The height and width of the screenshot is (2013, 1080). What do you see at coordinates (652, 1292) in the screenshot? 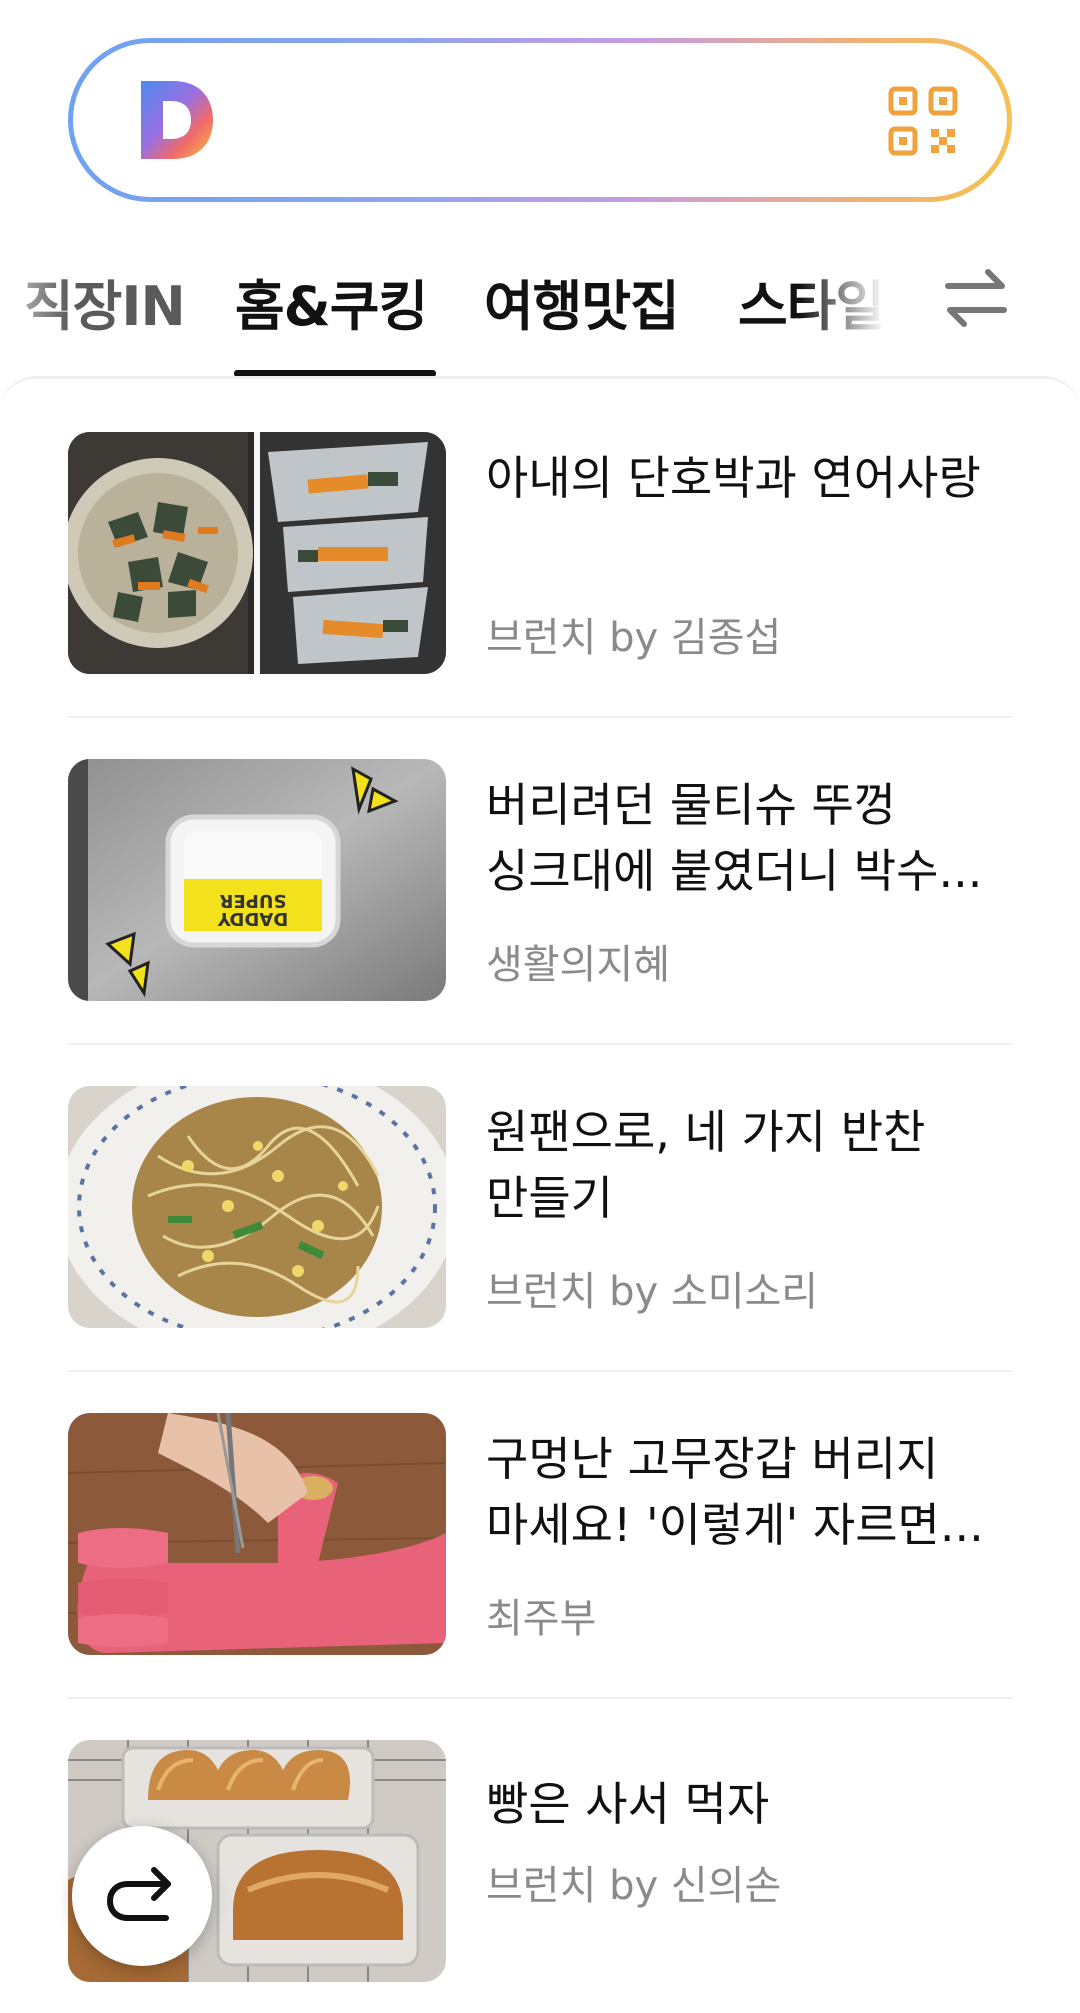
I see `article-source: 브런치 by 소미소리` at bounding box center [652, 1292].